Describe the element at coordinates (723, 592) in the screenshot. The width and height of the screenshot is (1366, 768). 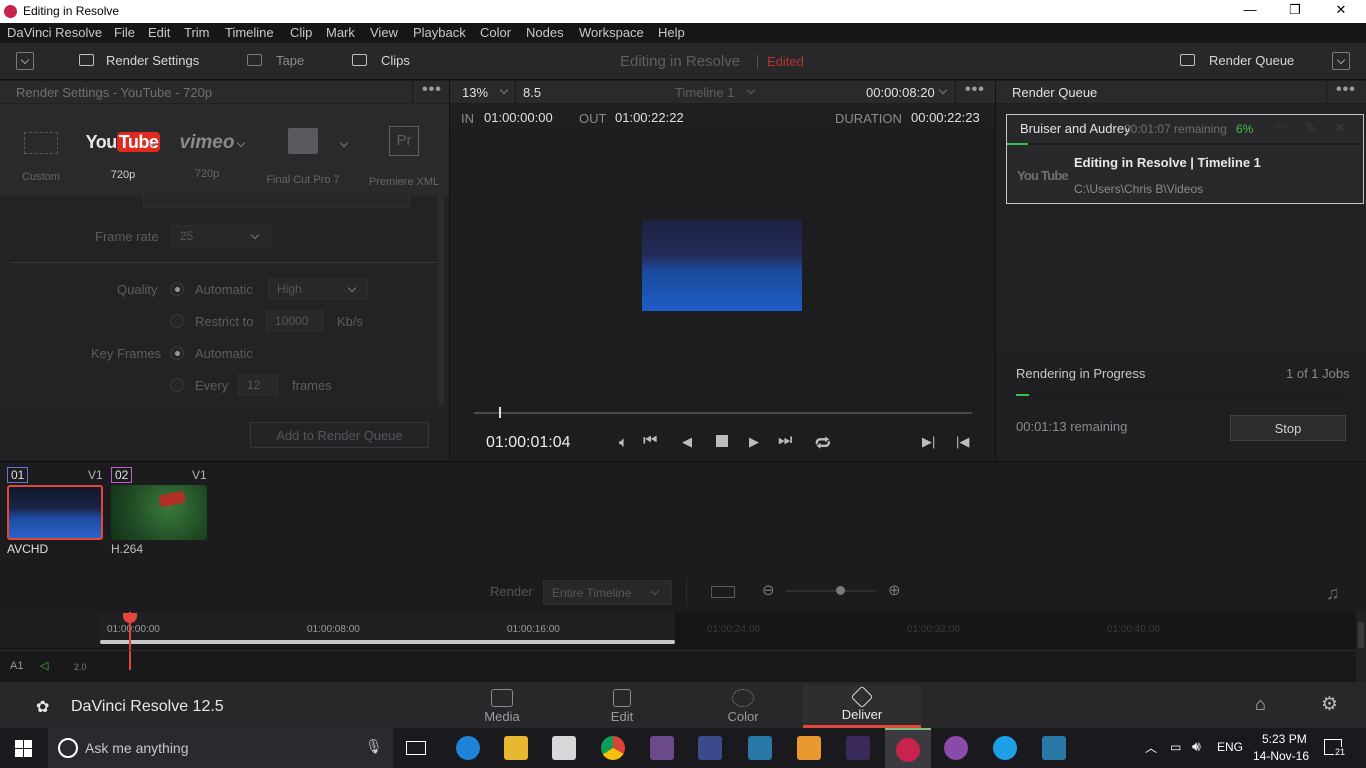
I see `timeline-view-icon` at that location.